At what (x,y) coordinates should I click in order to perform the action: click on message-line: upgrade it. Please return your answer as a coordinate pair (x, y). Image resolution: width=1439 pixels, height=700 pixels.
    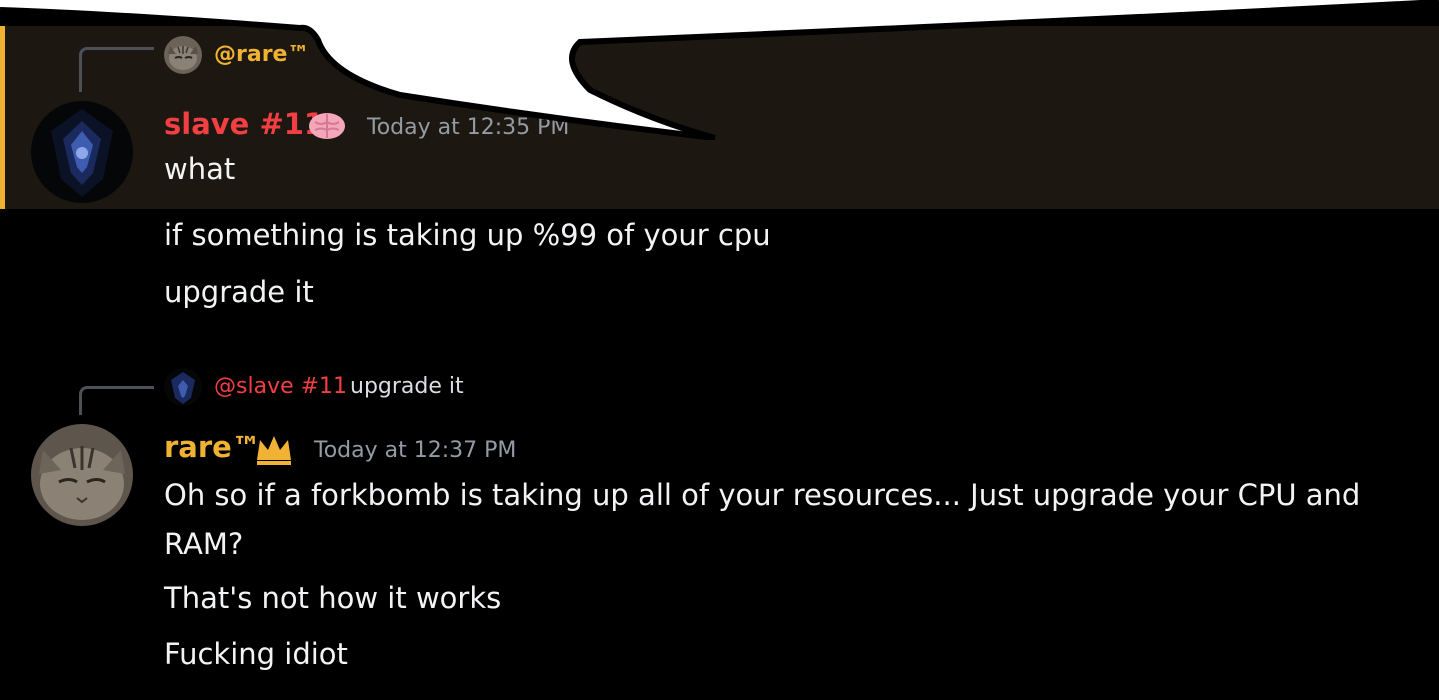
    Looking at the image, I should click on (239, 292).